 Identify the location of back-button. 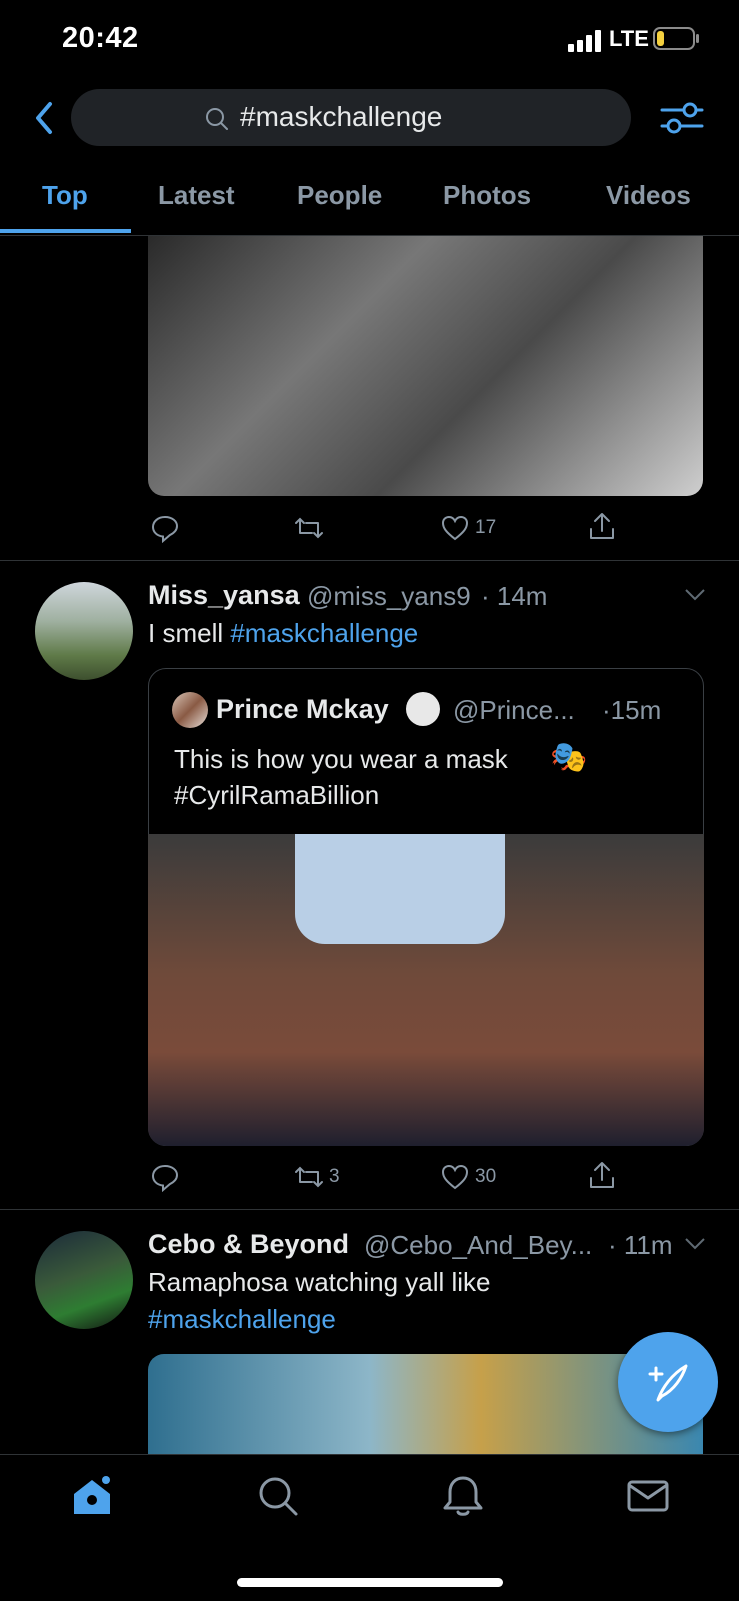
(46, 118).